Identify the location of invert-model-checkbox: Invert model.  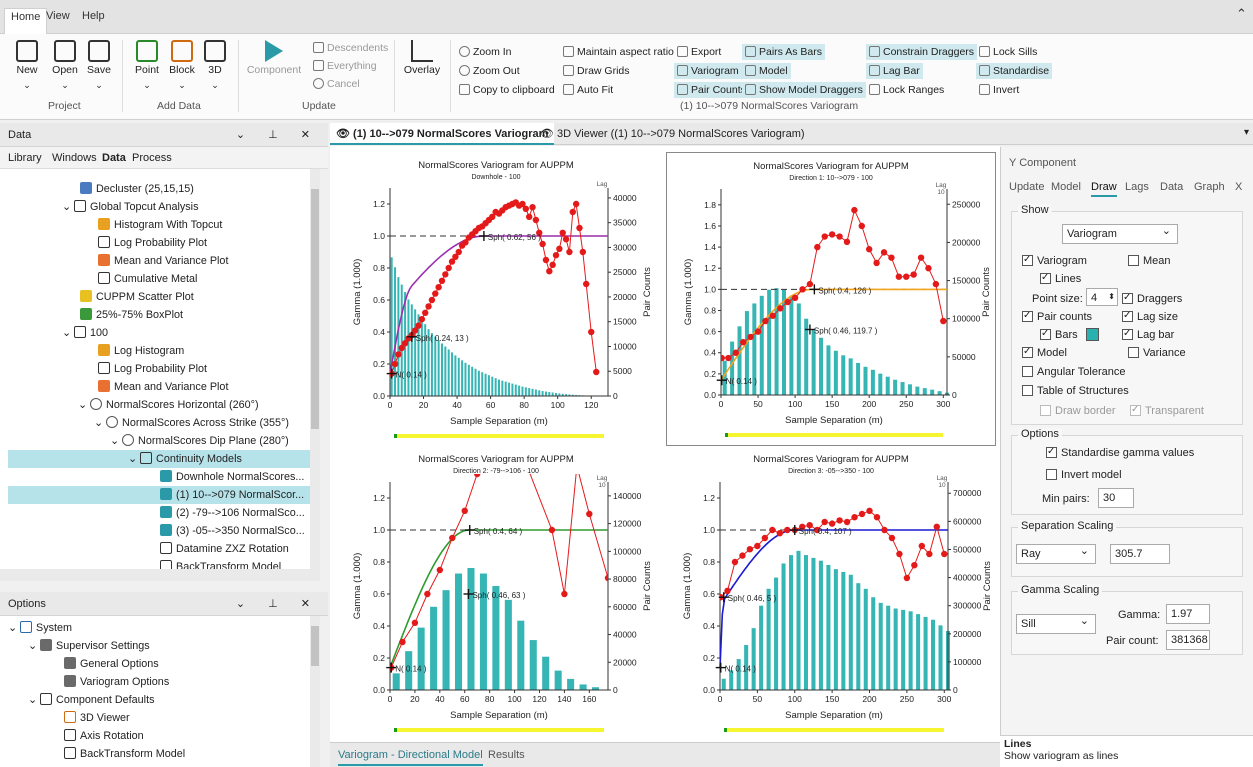
(1084, 475).